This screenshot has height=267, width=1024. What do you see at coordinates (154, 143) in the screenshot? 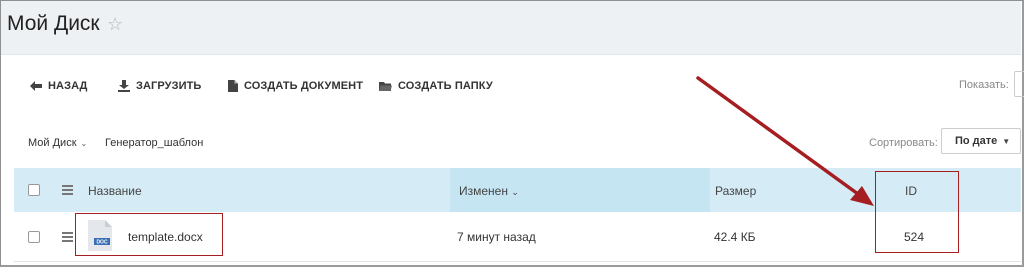
I see `breadcrumb-item-generator: Генератор_шаблон` at bounding box center [154, 143].